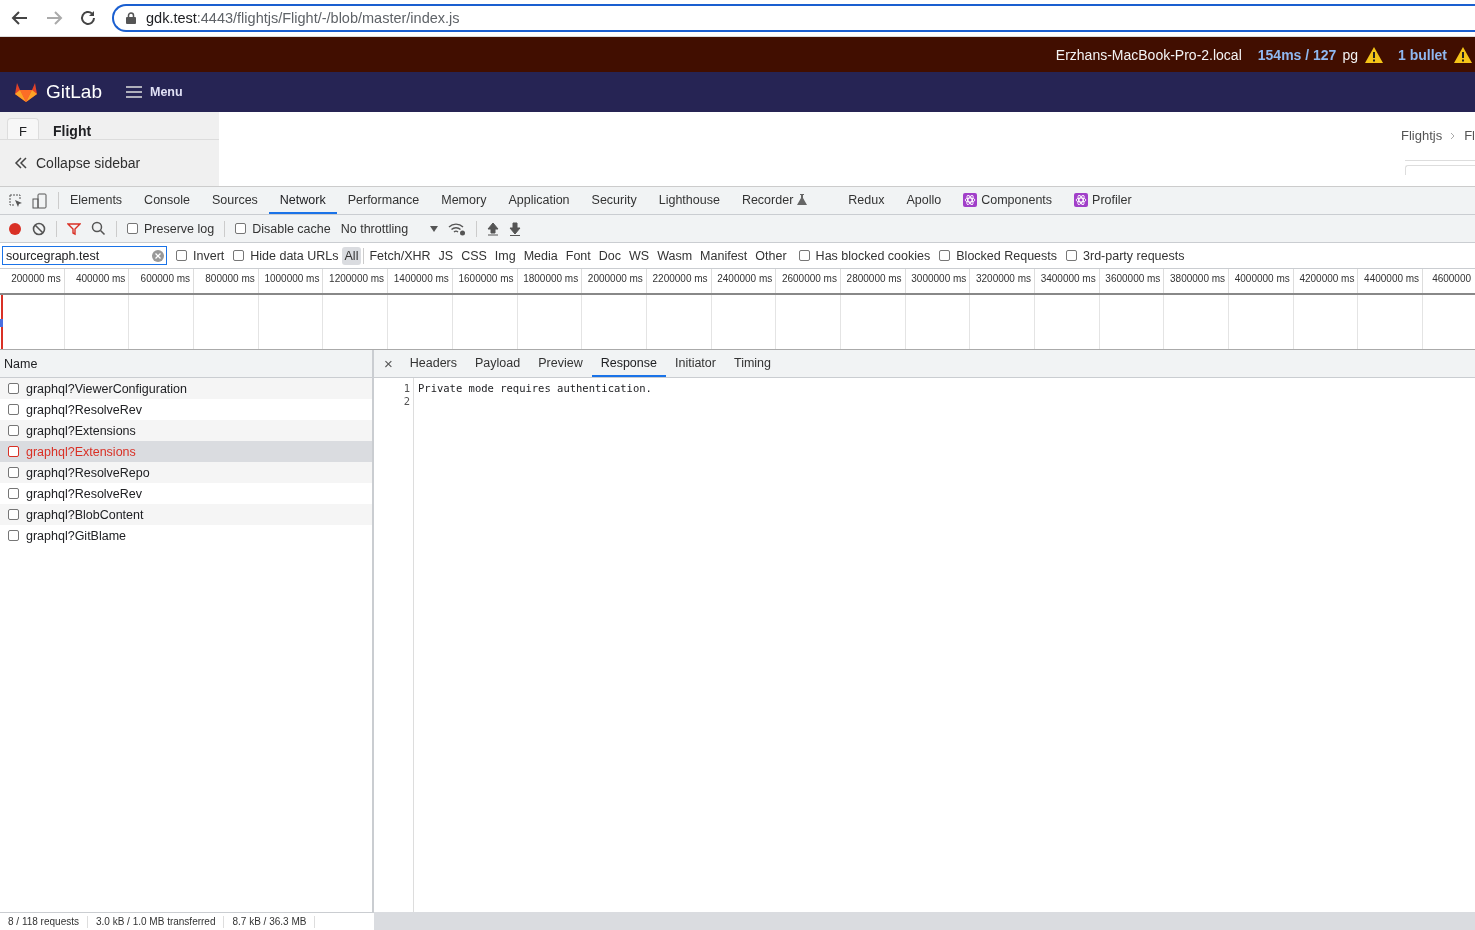 The height and width of the screenshot is (930, 1475). What do you see at coordinates (515, 228) in the screenshot?
I see `download-icon` at bounding box center [515, 228].